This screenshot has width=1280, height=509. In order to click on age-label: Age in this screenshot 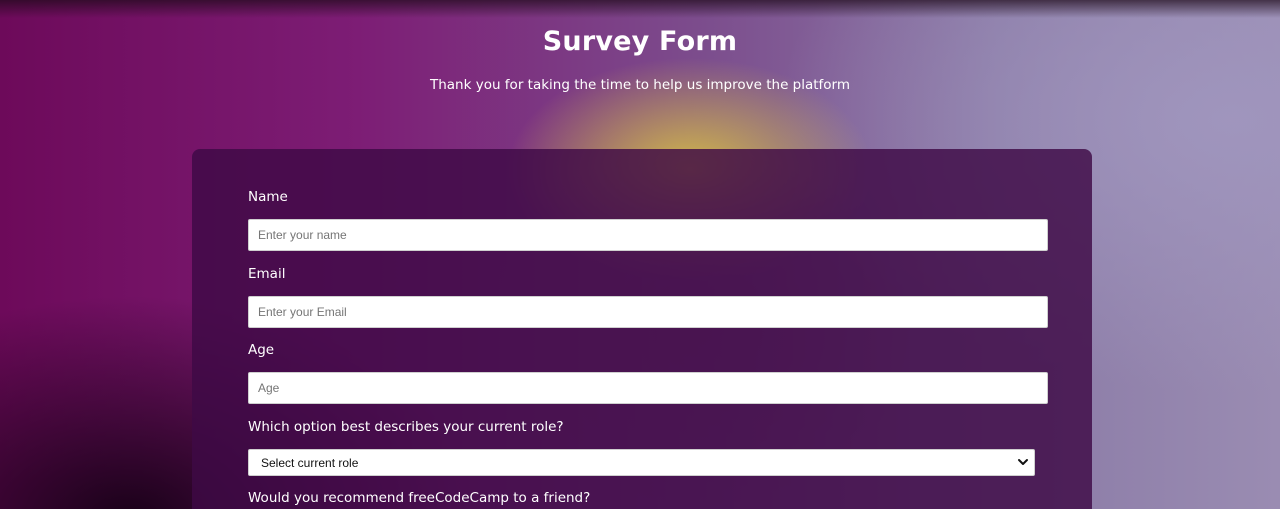, I will do `click(261, 350)`.